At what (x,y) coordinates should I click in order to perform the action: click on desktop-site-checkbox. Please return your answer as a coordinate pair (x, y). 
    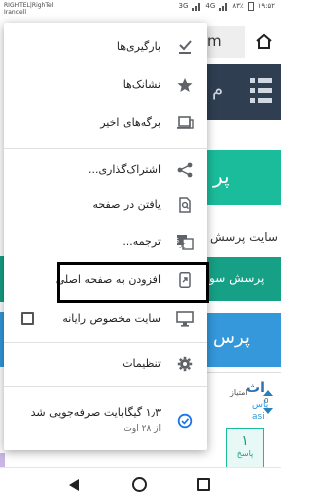
    Looking at the image, I should click on (27, 318).